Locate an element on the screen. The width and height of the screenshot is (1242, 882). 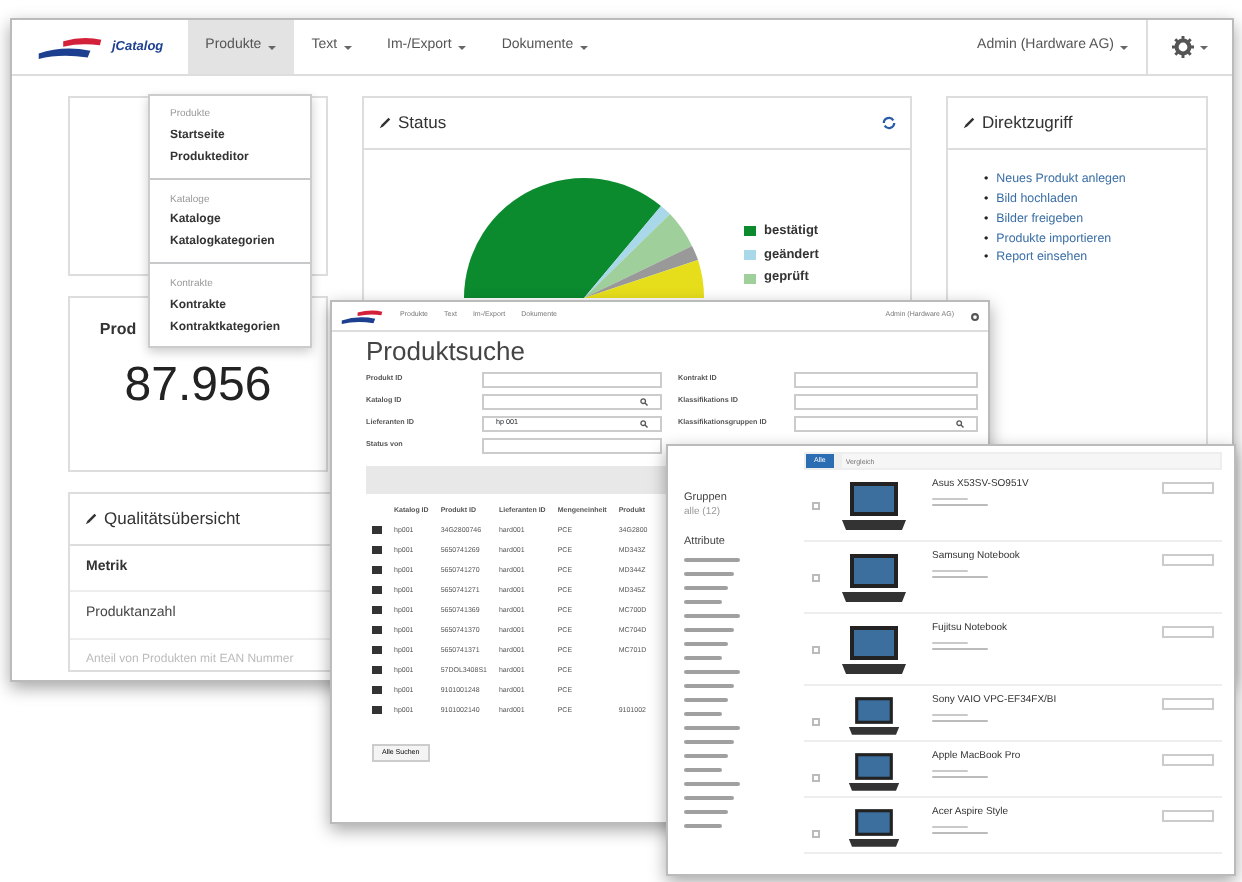
panel-title: Status is located at coordinates (423, 123).